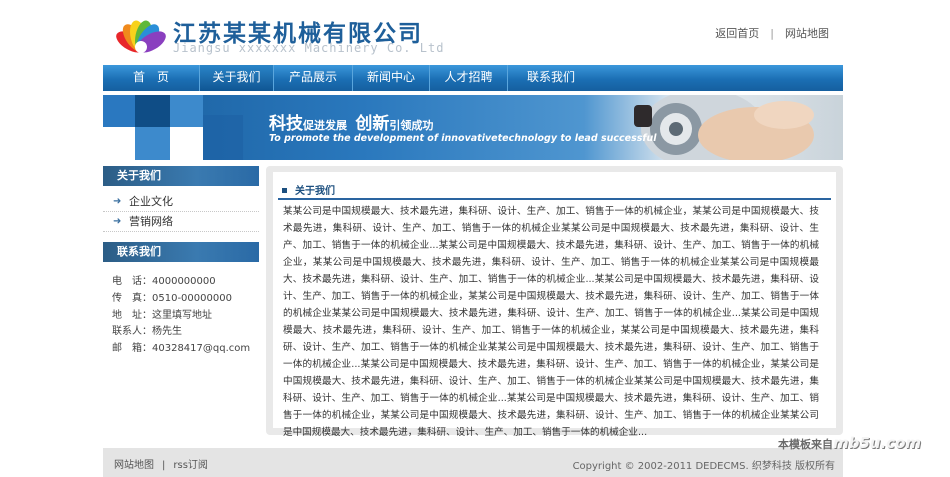 Image resolution: width=950 pixels, height=477 pixels. What do you see at coordinates (313, 78) in the screenshot?
I see `nav-item-products: 产品展示` at bounding box center [313, 78].